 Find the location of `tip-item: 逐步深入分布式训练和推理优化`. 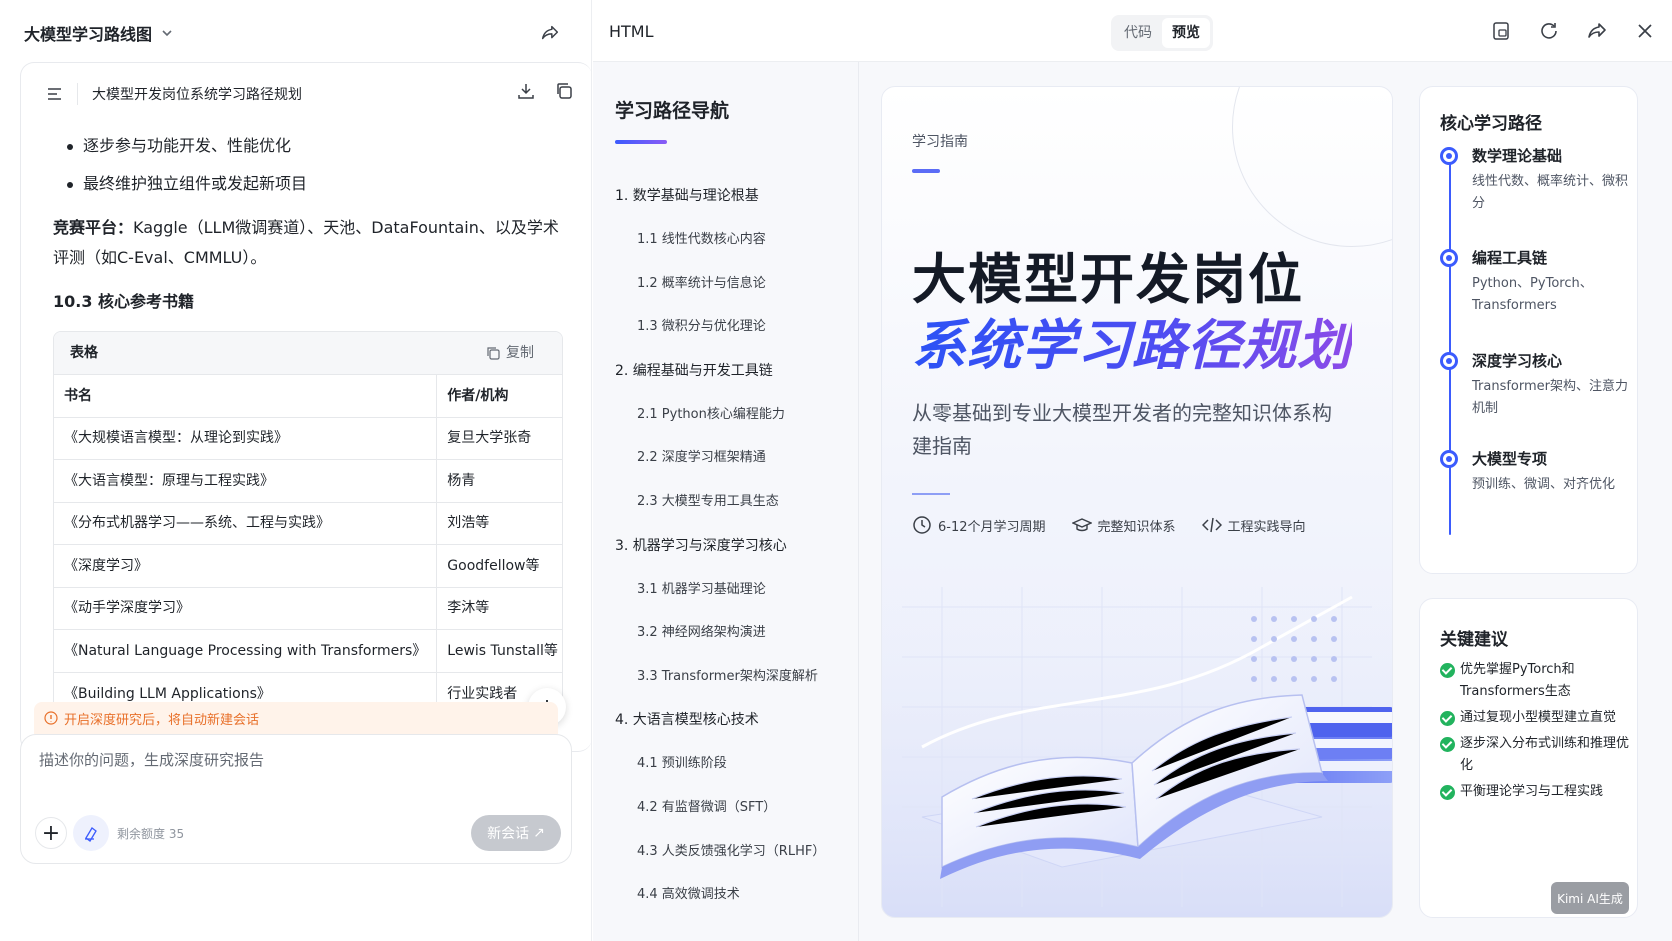

tip-item: 逐步深入分布式训练和推理优化 is located at coordinates (1535, 755).